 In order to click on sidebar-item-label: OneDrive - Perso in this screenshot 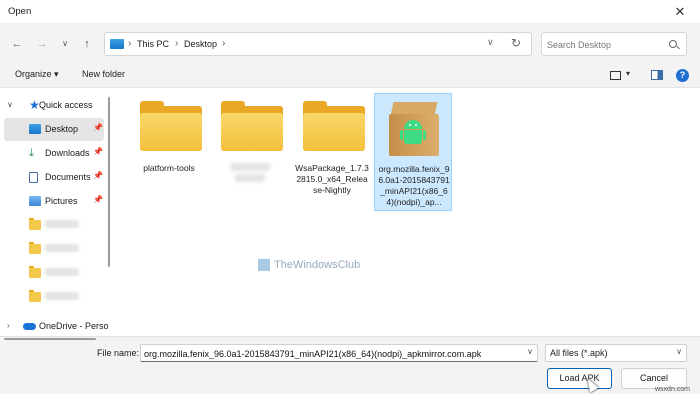, I will do `click(73, 326)`.